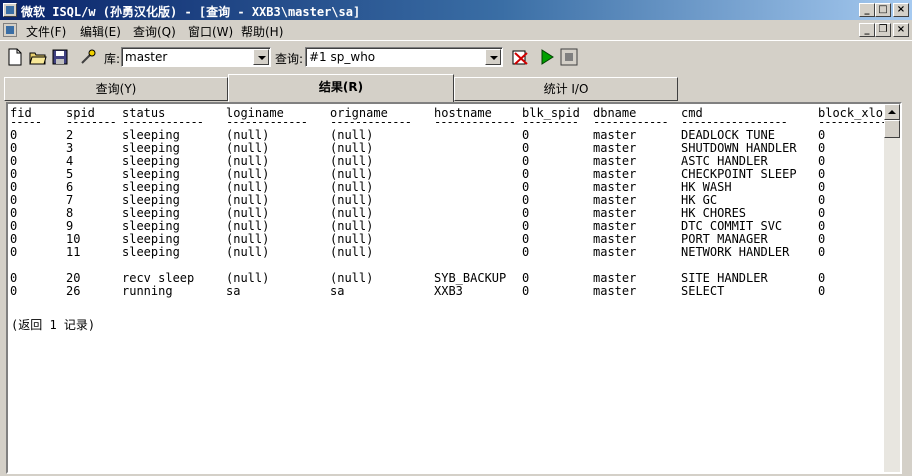 The width and height of the screenshot is (912, 476). Describe the element at coordinates (15, 57) in the screenshot. I see `new-doc-icon` at that location.